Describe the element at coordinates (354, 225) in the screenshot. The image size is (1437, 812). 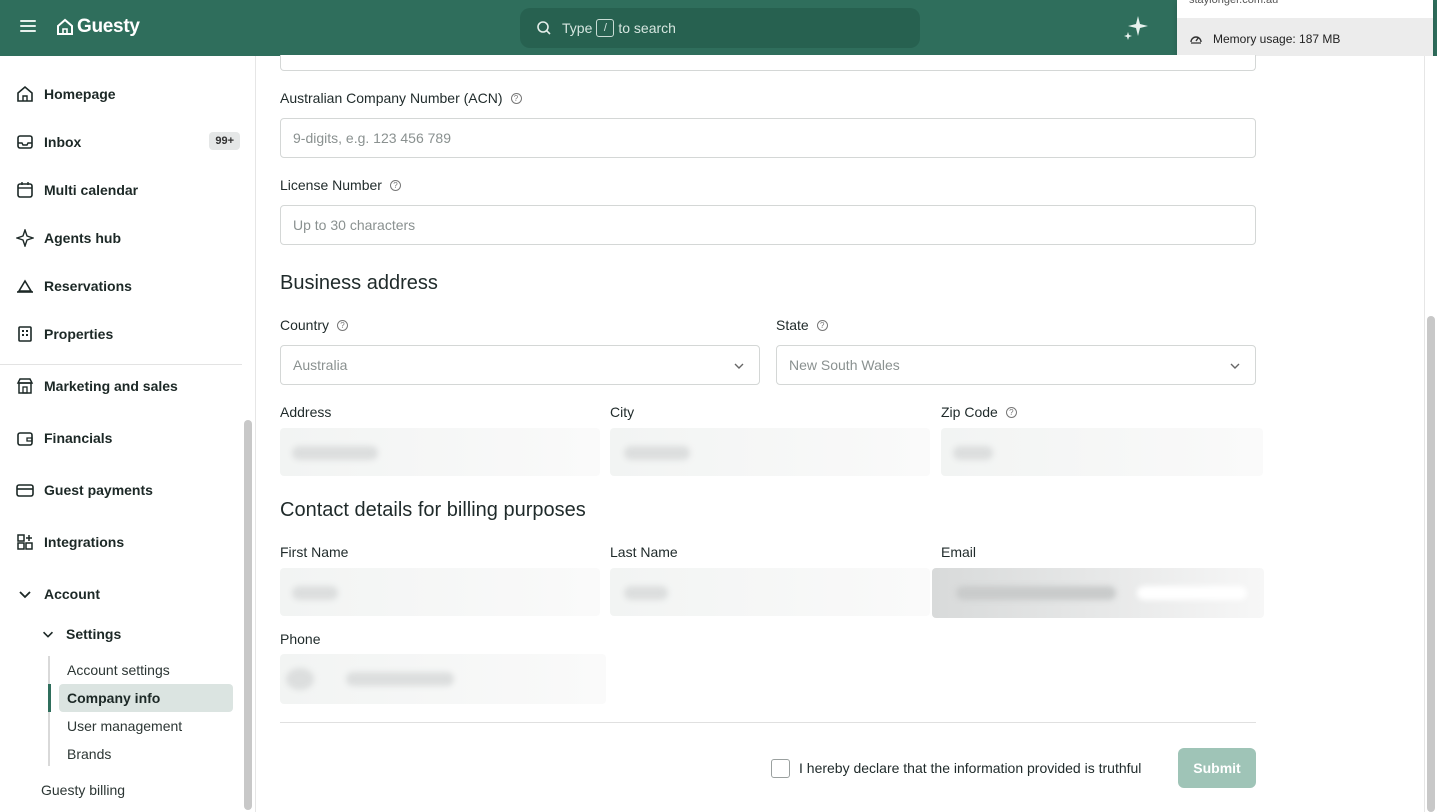
I see `license-placeholder: Up to 30 characters` at that location.